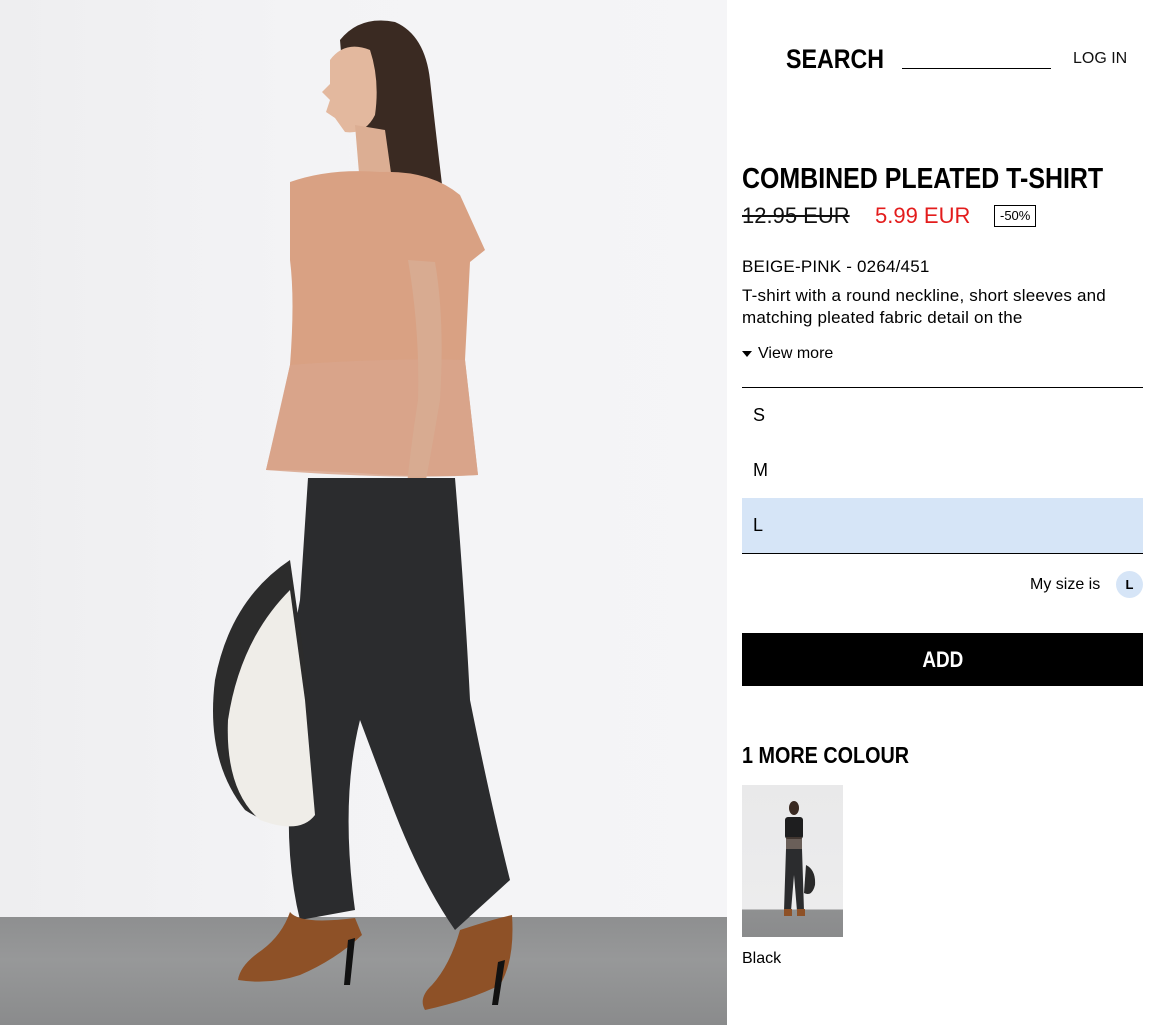  Describe the element at coordinates (923, 179) in the screenshot. I see `product-title: COMBINED PLEATED T-SHIRT` at that location.